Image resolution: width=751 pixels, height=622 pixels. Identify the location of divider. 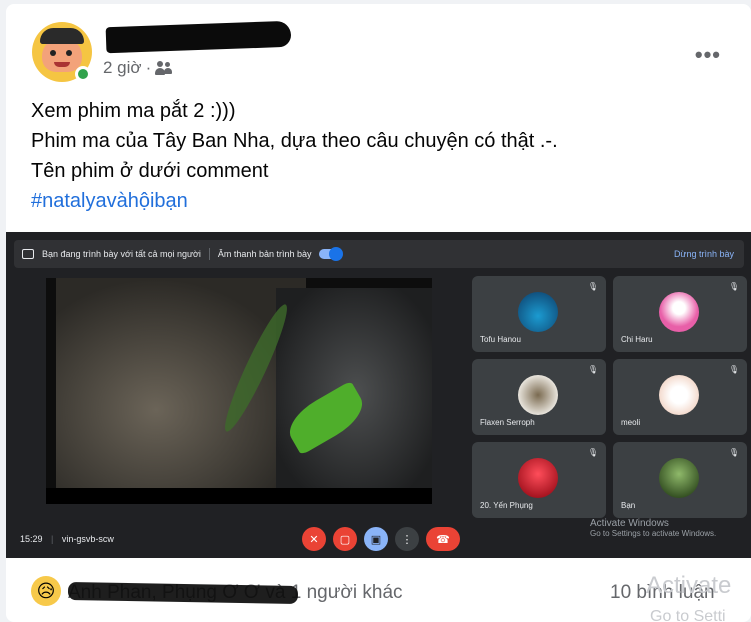
(209, 254).